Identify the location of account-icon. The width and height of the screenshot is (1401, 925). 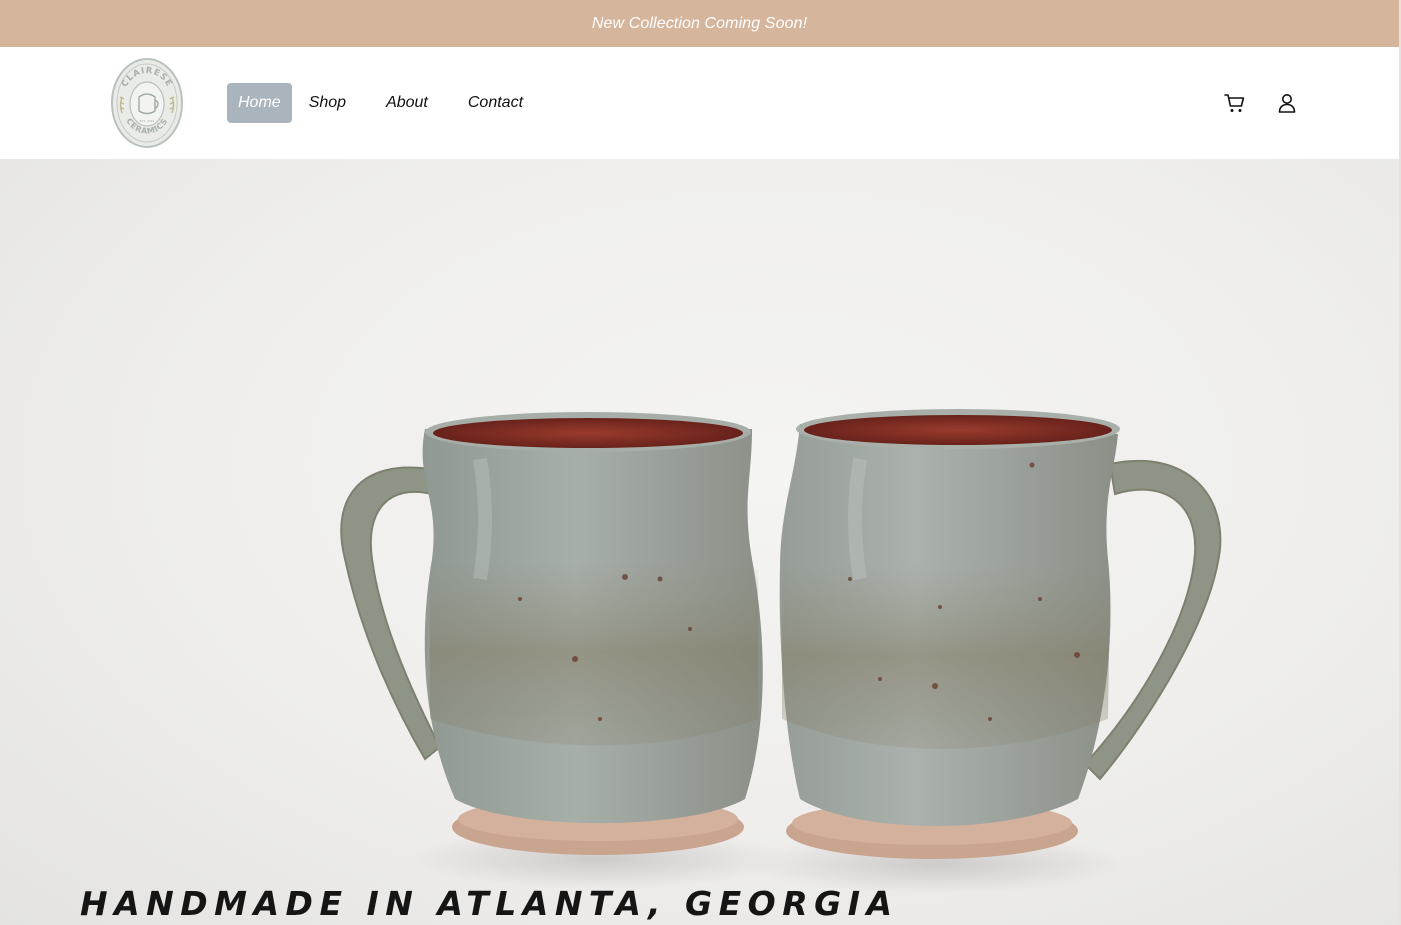
(1287, 103).